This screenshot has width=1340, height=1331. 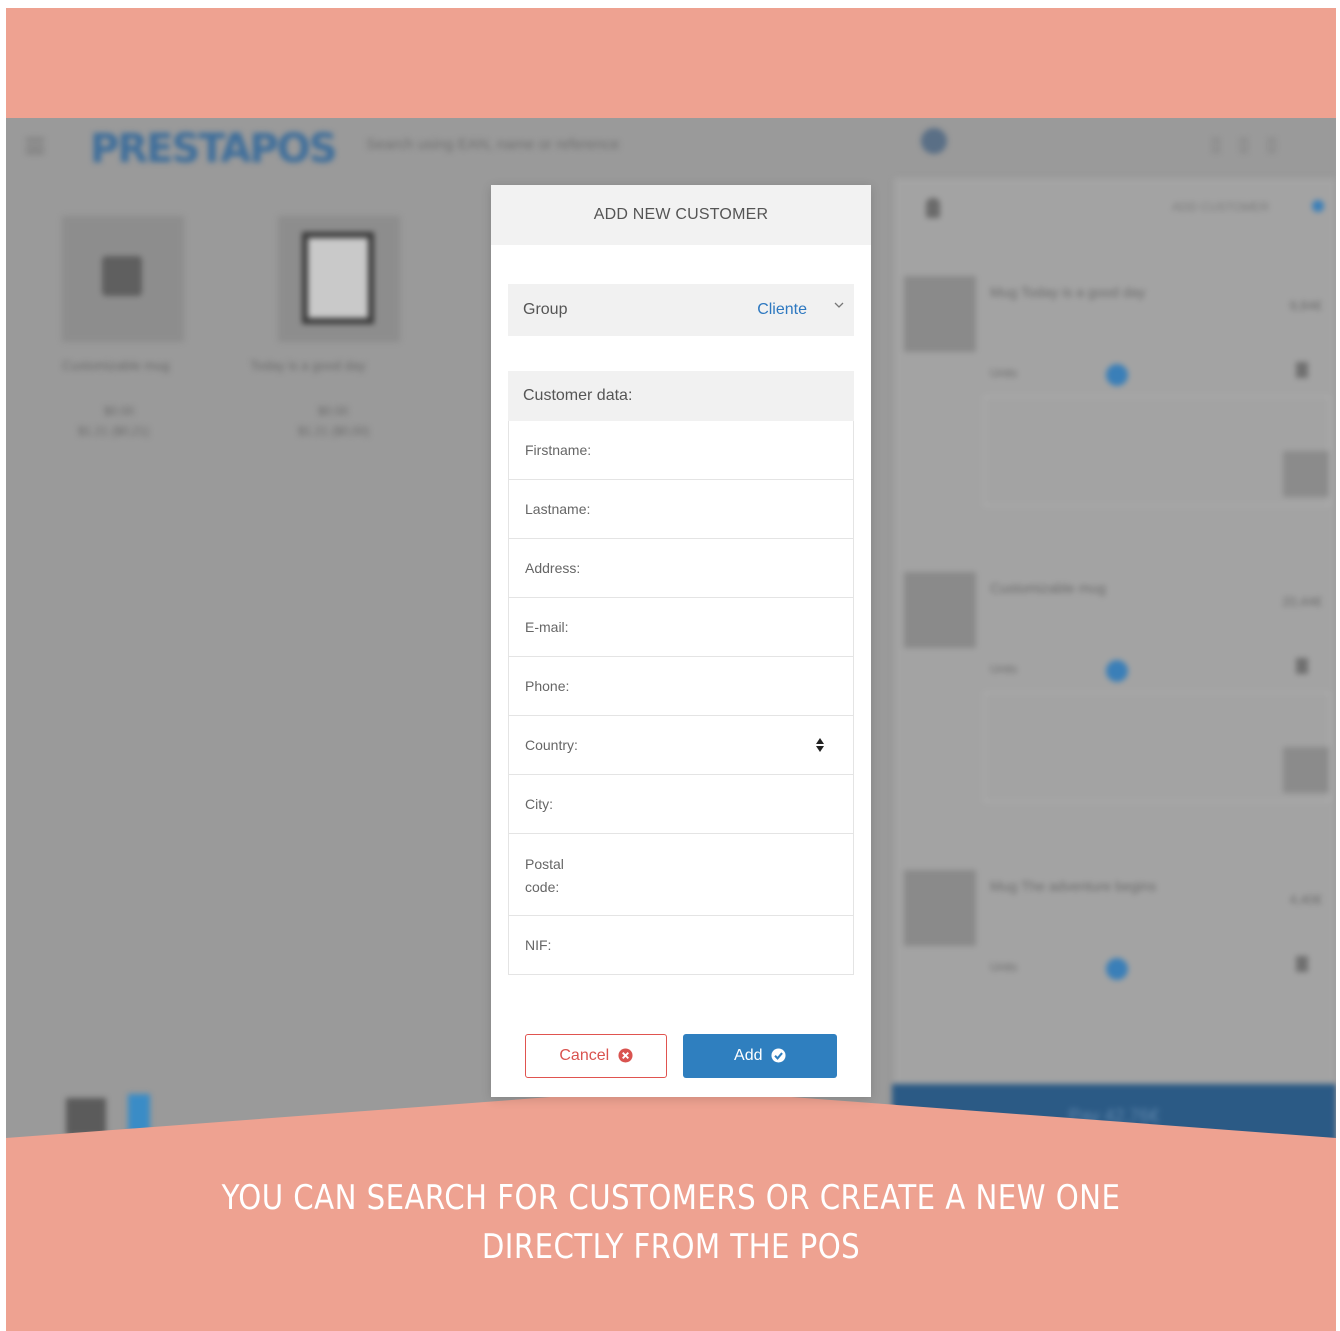 What do you see at coordinates (933, 208) in the screenshot?
I see `user-icon` at bounding box center [933, 208].